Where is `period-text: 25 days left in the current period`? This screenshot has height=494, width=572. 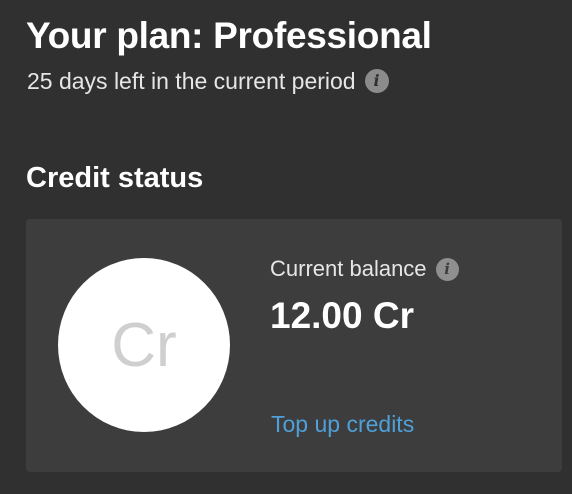
period-text: 25 days left in the current period is located at coordinates (191, 81).